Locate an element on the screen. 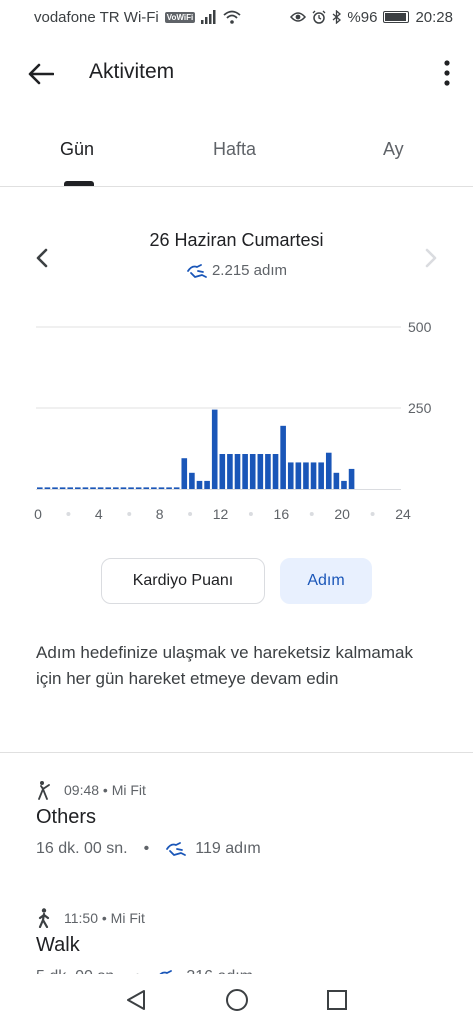 The image size is (473, 1024). date-title: 26 Haziran Cumartesi is located at coordinates (236, 240).